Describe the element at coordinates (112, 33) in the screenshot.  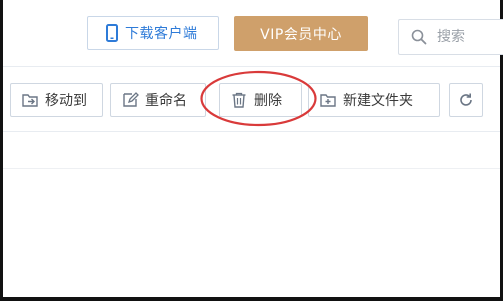
I see `phone-icon` at that location.